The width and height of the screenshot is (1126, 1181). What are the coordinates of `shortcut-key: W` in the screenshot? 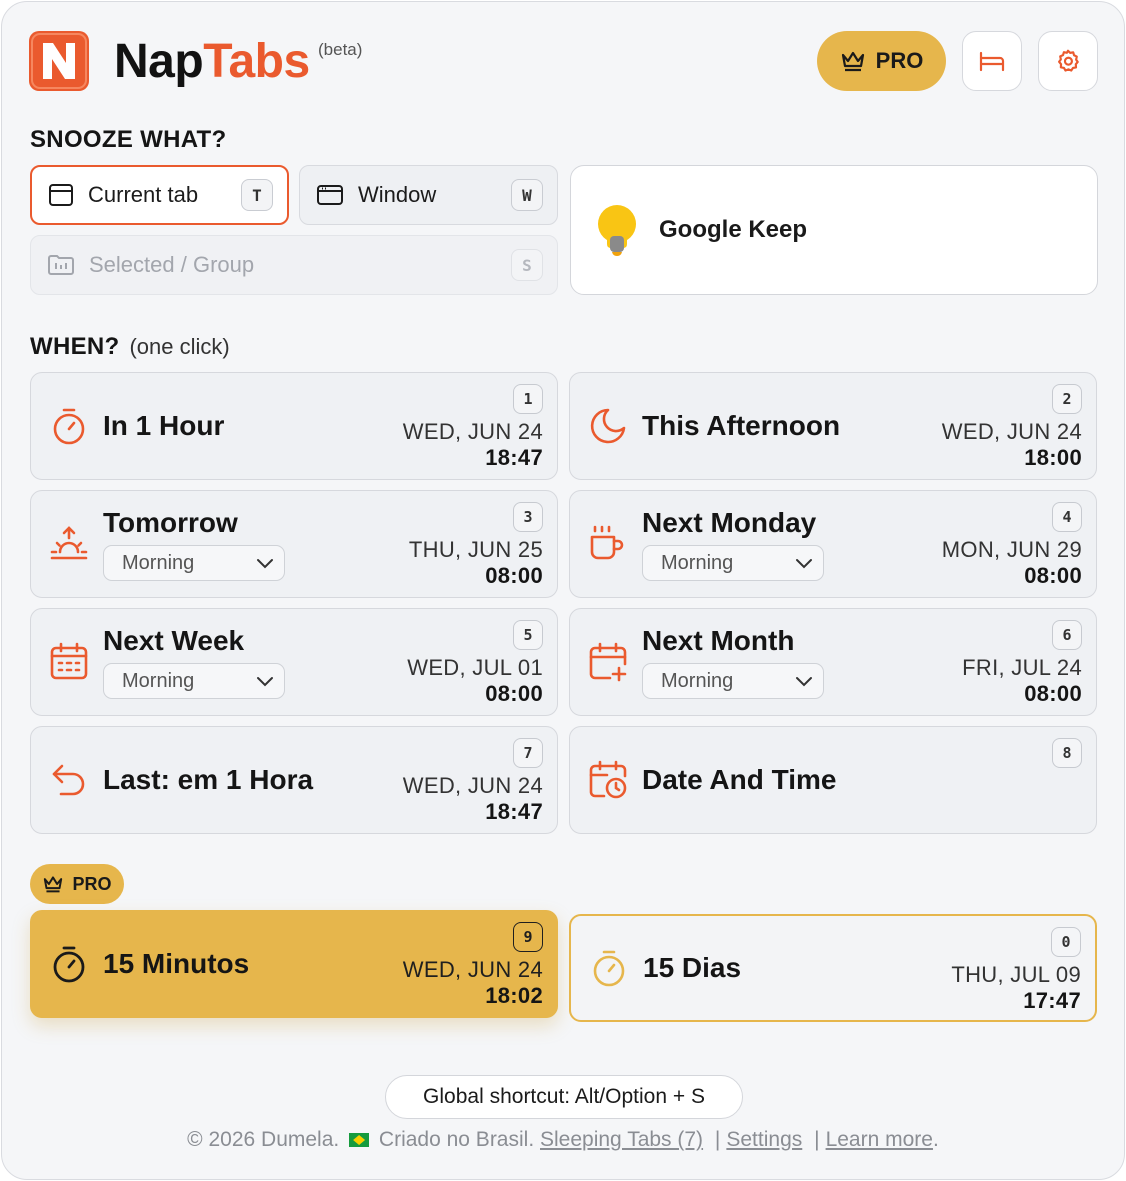 It's located at (527, 195).